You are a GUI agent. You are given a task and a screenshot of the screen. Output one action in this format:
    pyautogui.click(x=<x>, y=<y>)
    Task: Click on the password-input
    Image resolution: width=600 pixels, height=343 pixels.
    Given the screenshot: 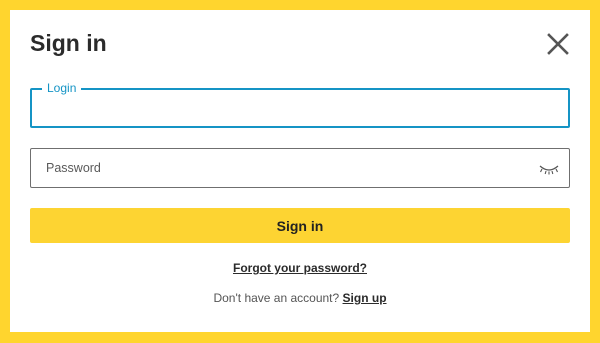 What is the action you would take?
    pyautogui.click(x=300, y=168)
    